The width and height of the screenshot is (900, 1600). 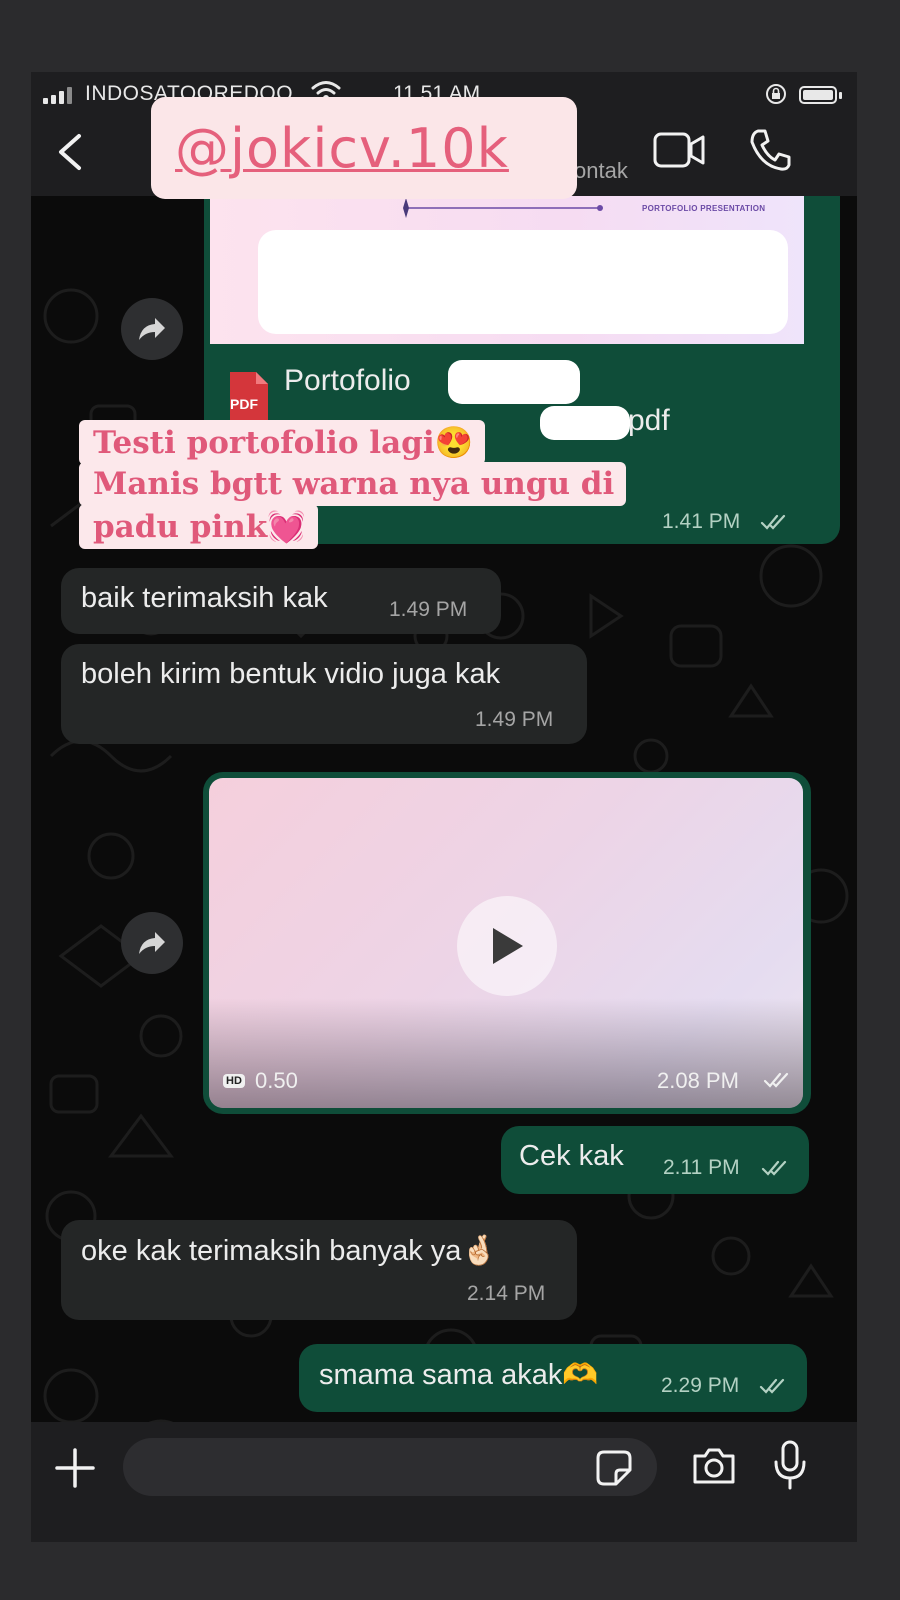 I want to click on message-time: 1.41 PM, so click(x=701, y=521).